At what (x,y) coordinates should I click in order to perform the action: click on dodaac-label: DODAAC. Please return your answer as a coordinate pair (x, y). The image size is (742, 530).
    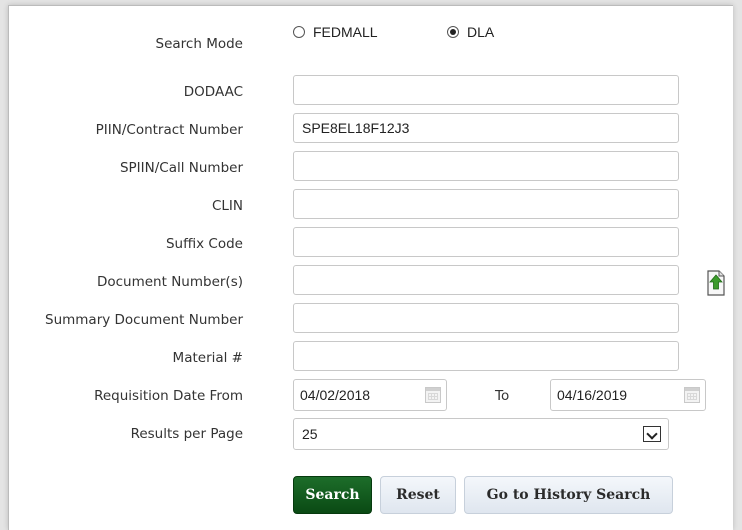
    Looking at the image, I should click on (213, 92).